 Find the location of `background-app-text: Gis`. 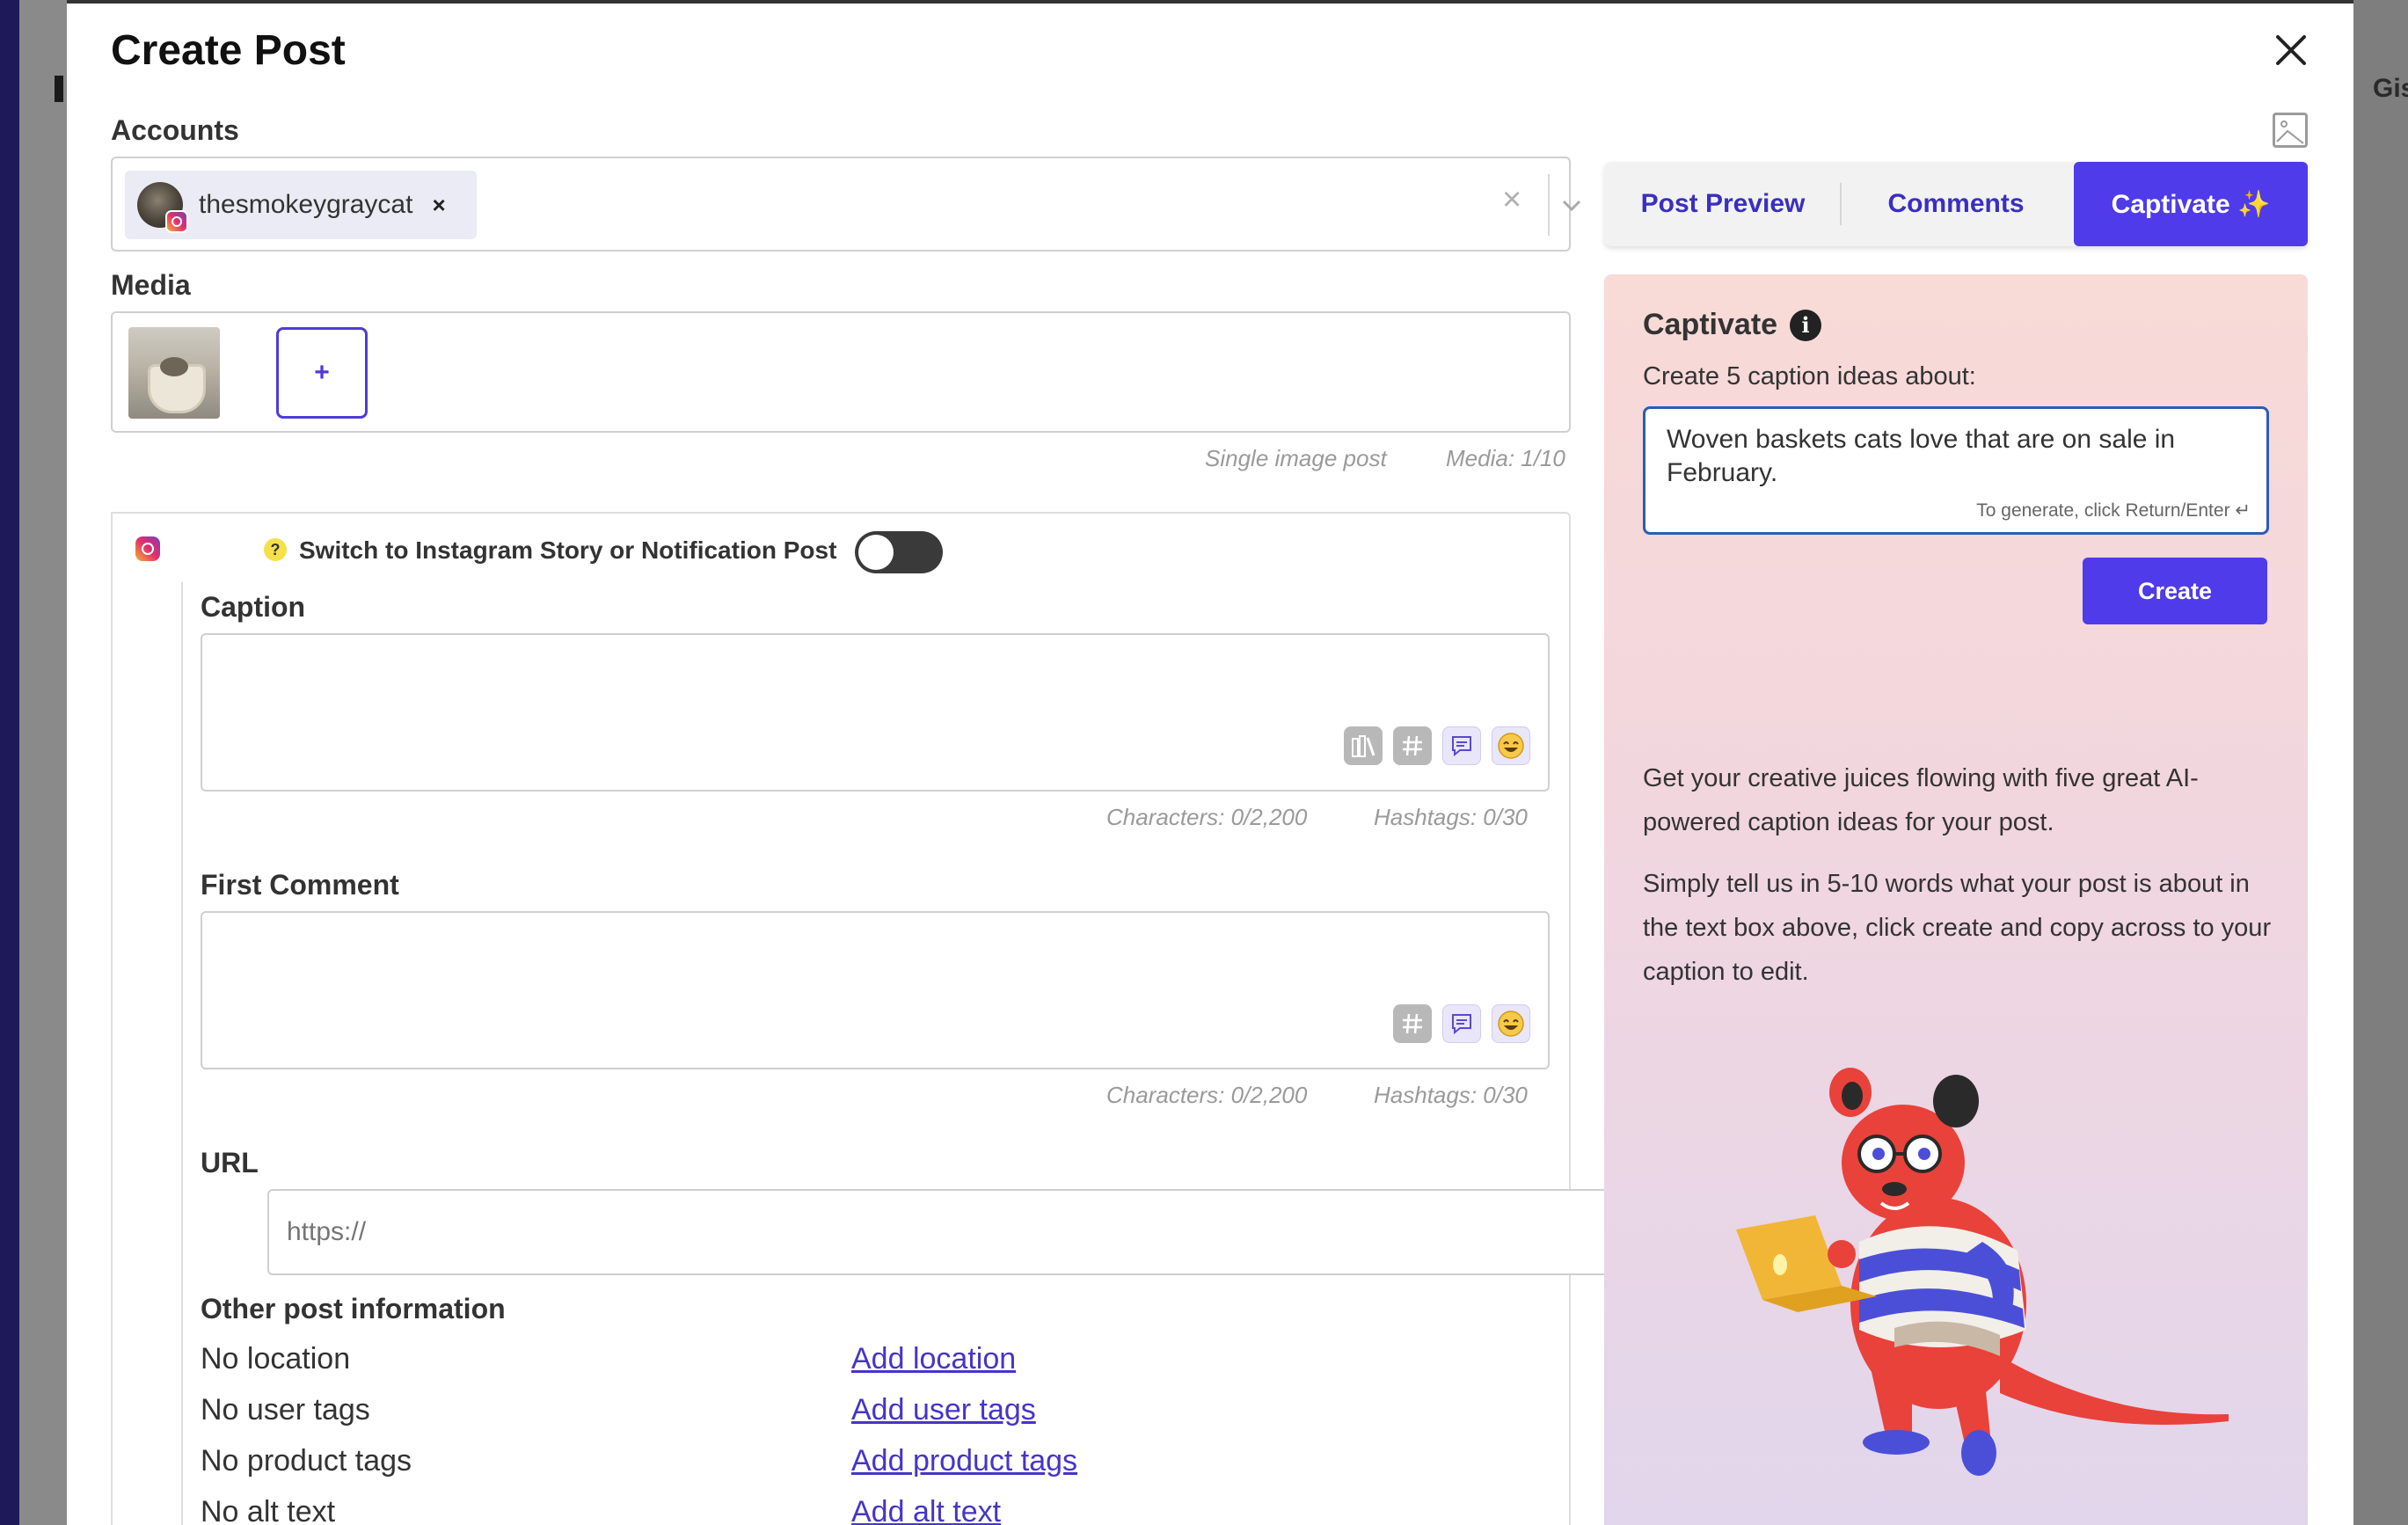

background-app-text: Gis is located at coordinates (2390, 88).